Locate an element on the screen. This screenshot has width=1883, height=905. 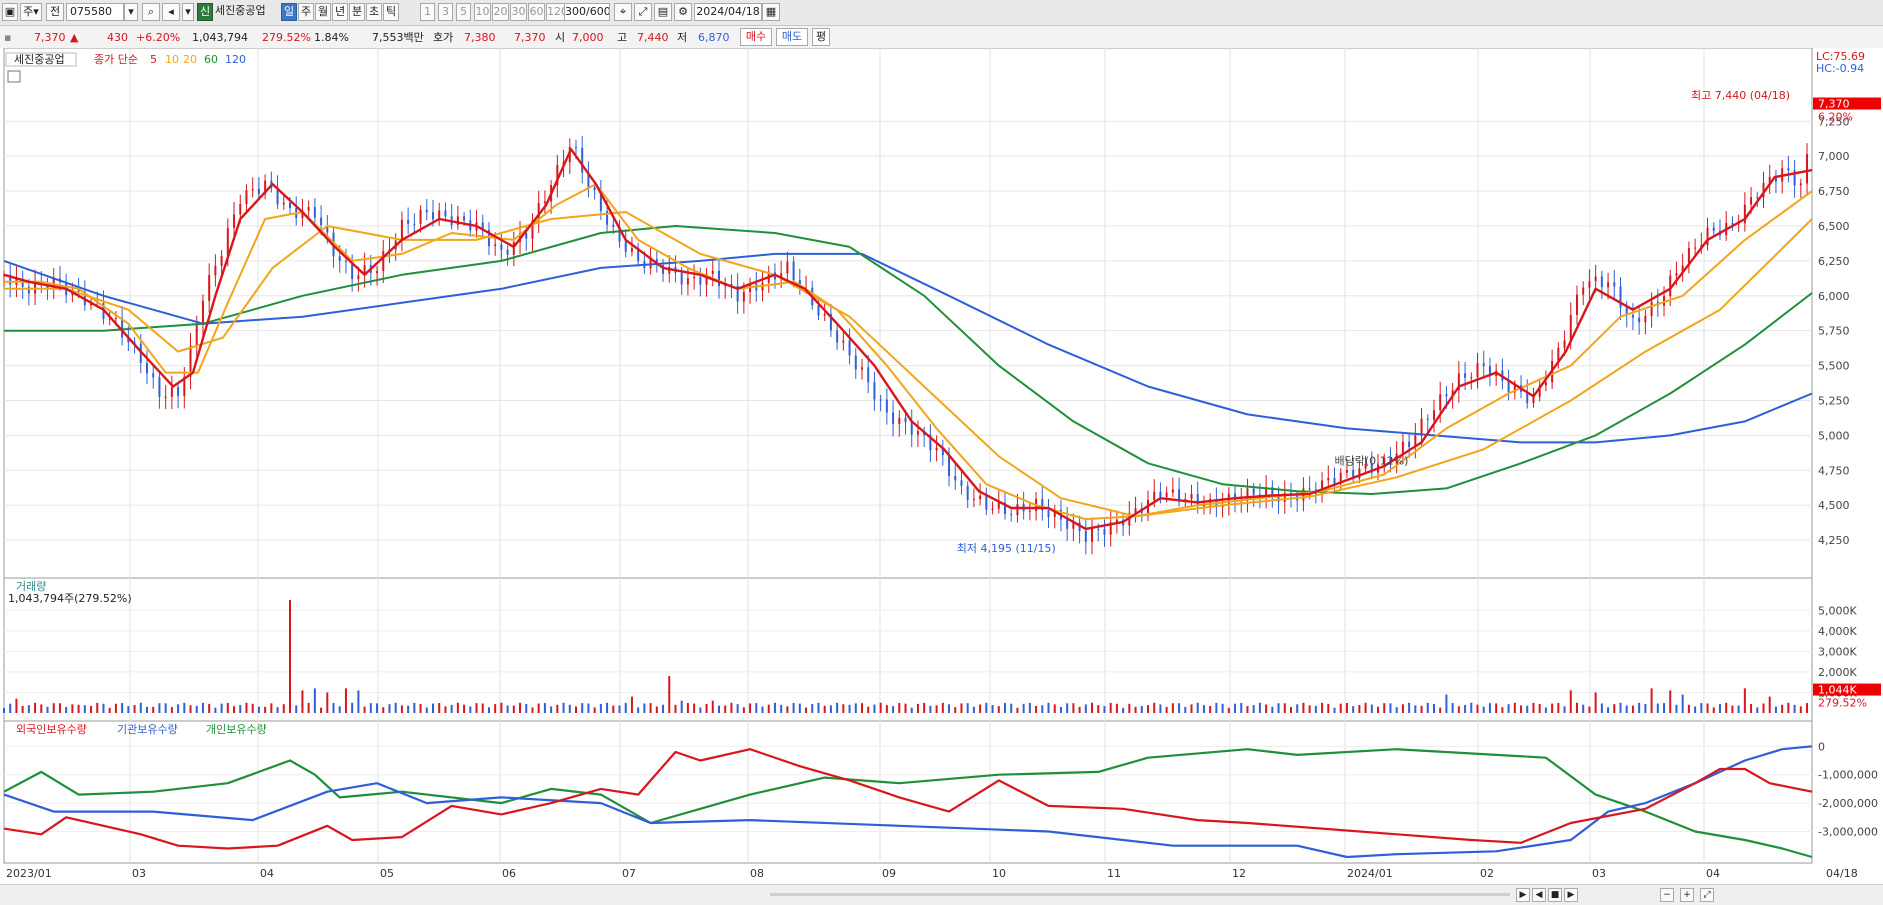
stock-code-input: 075580 is located at coordinates (95, 12).